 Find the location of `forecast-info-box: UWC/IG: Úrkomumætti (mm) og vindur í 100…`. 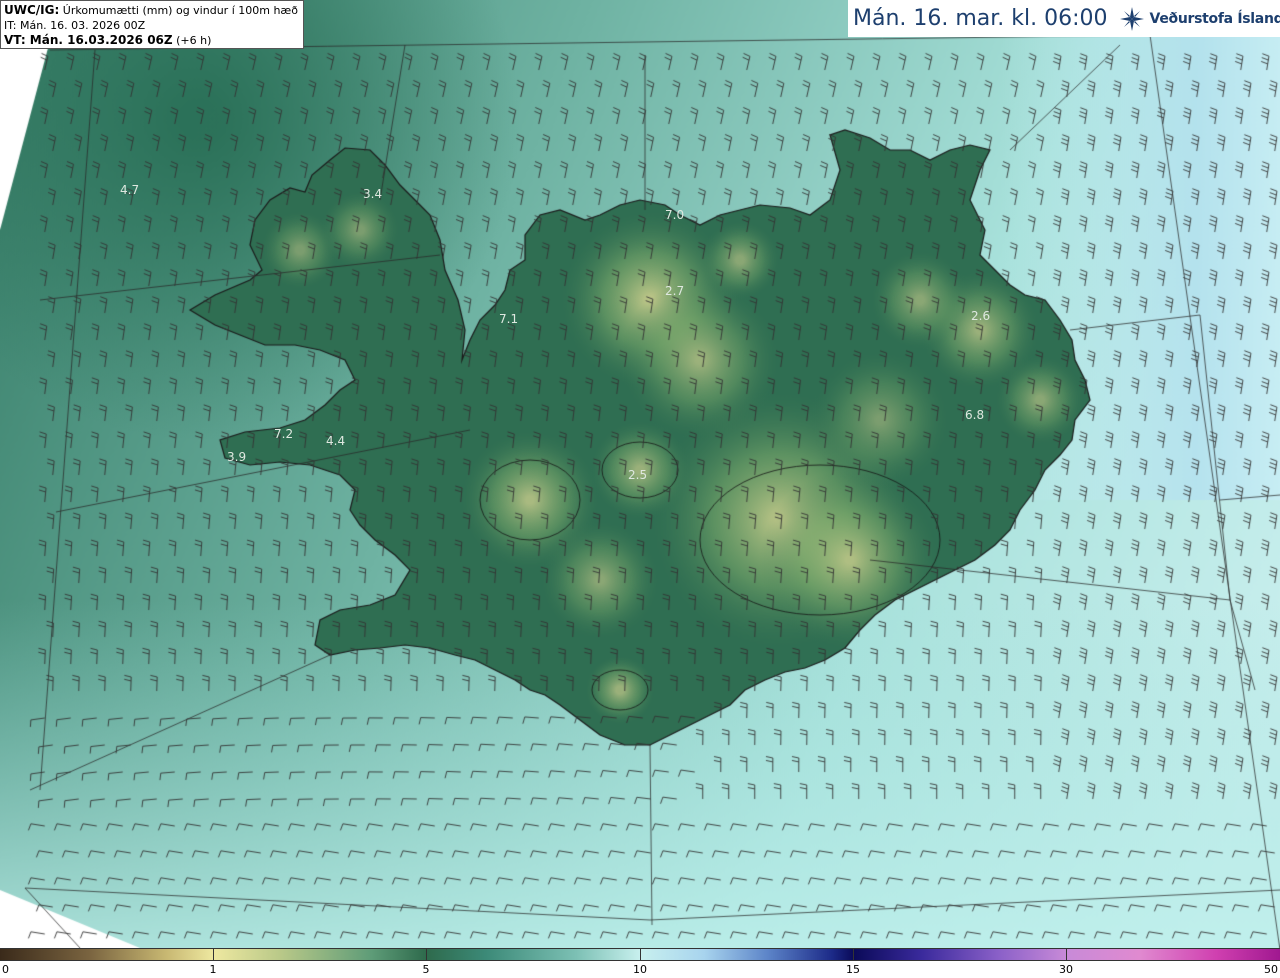

forecast-info-box: UWC/IG: Úrkomumætti (mm) og vindur í 100… is located at coordinates (152, 24).